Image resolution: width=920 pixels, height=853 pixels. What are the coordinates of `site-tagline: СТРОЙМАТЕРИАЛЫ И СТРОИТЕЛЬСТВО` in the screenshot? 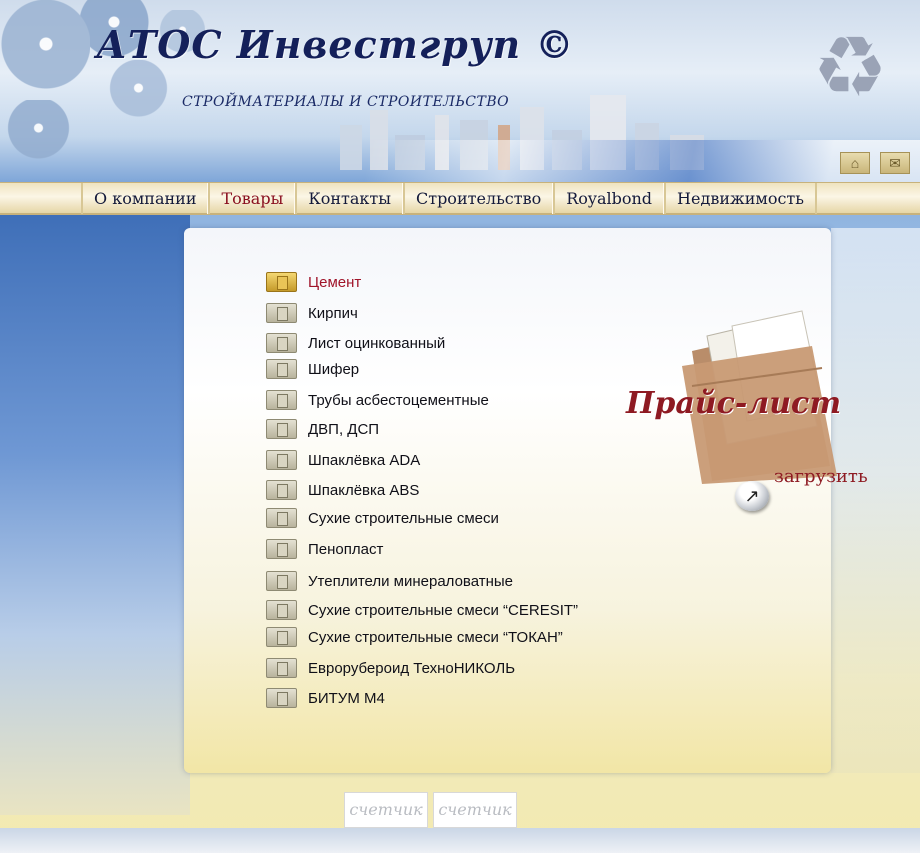 It's located at (346, 102).